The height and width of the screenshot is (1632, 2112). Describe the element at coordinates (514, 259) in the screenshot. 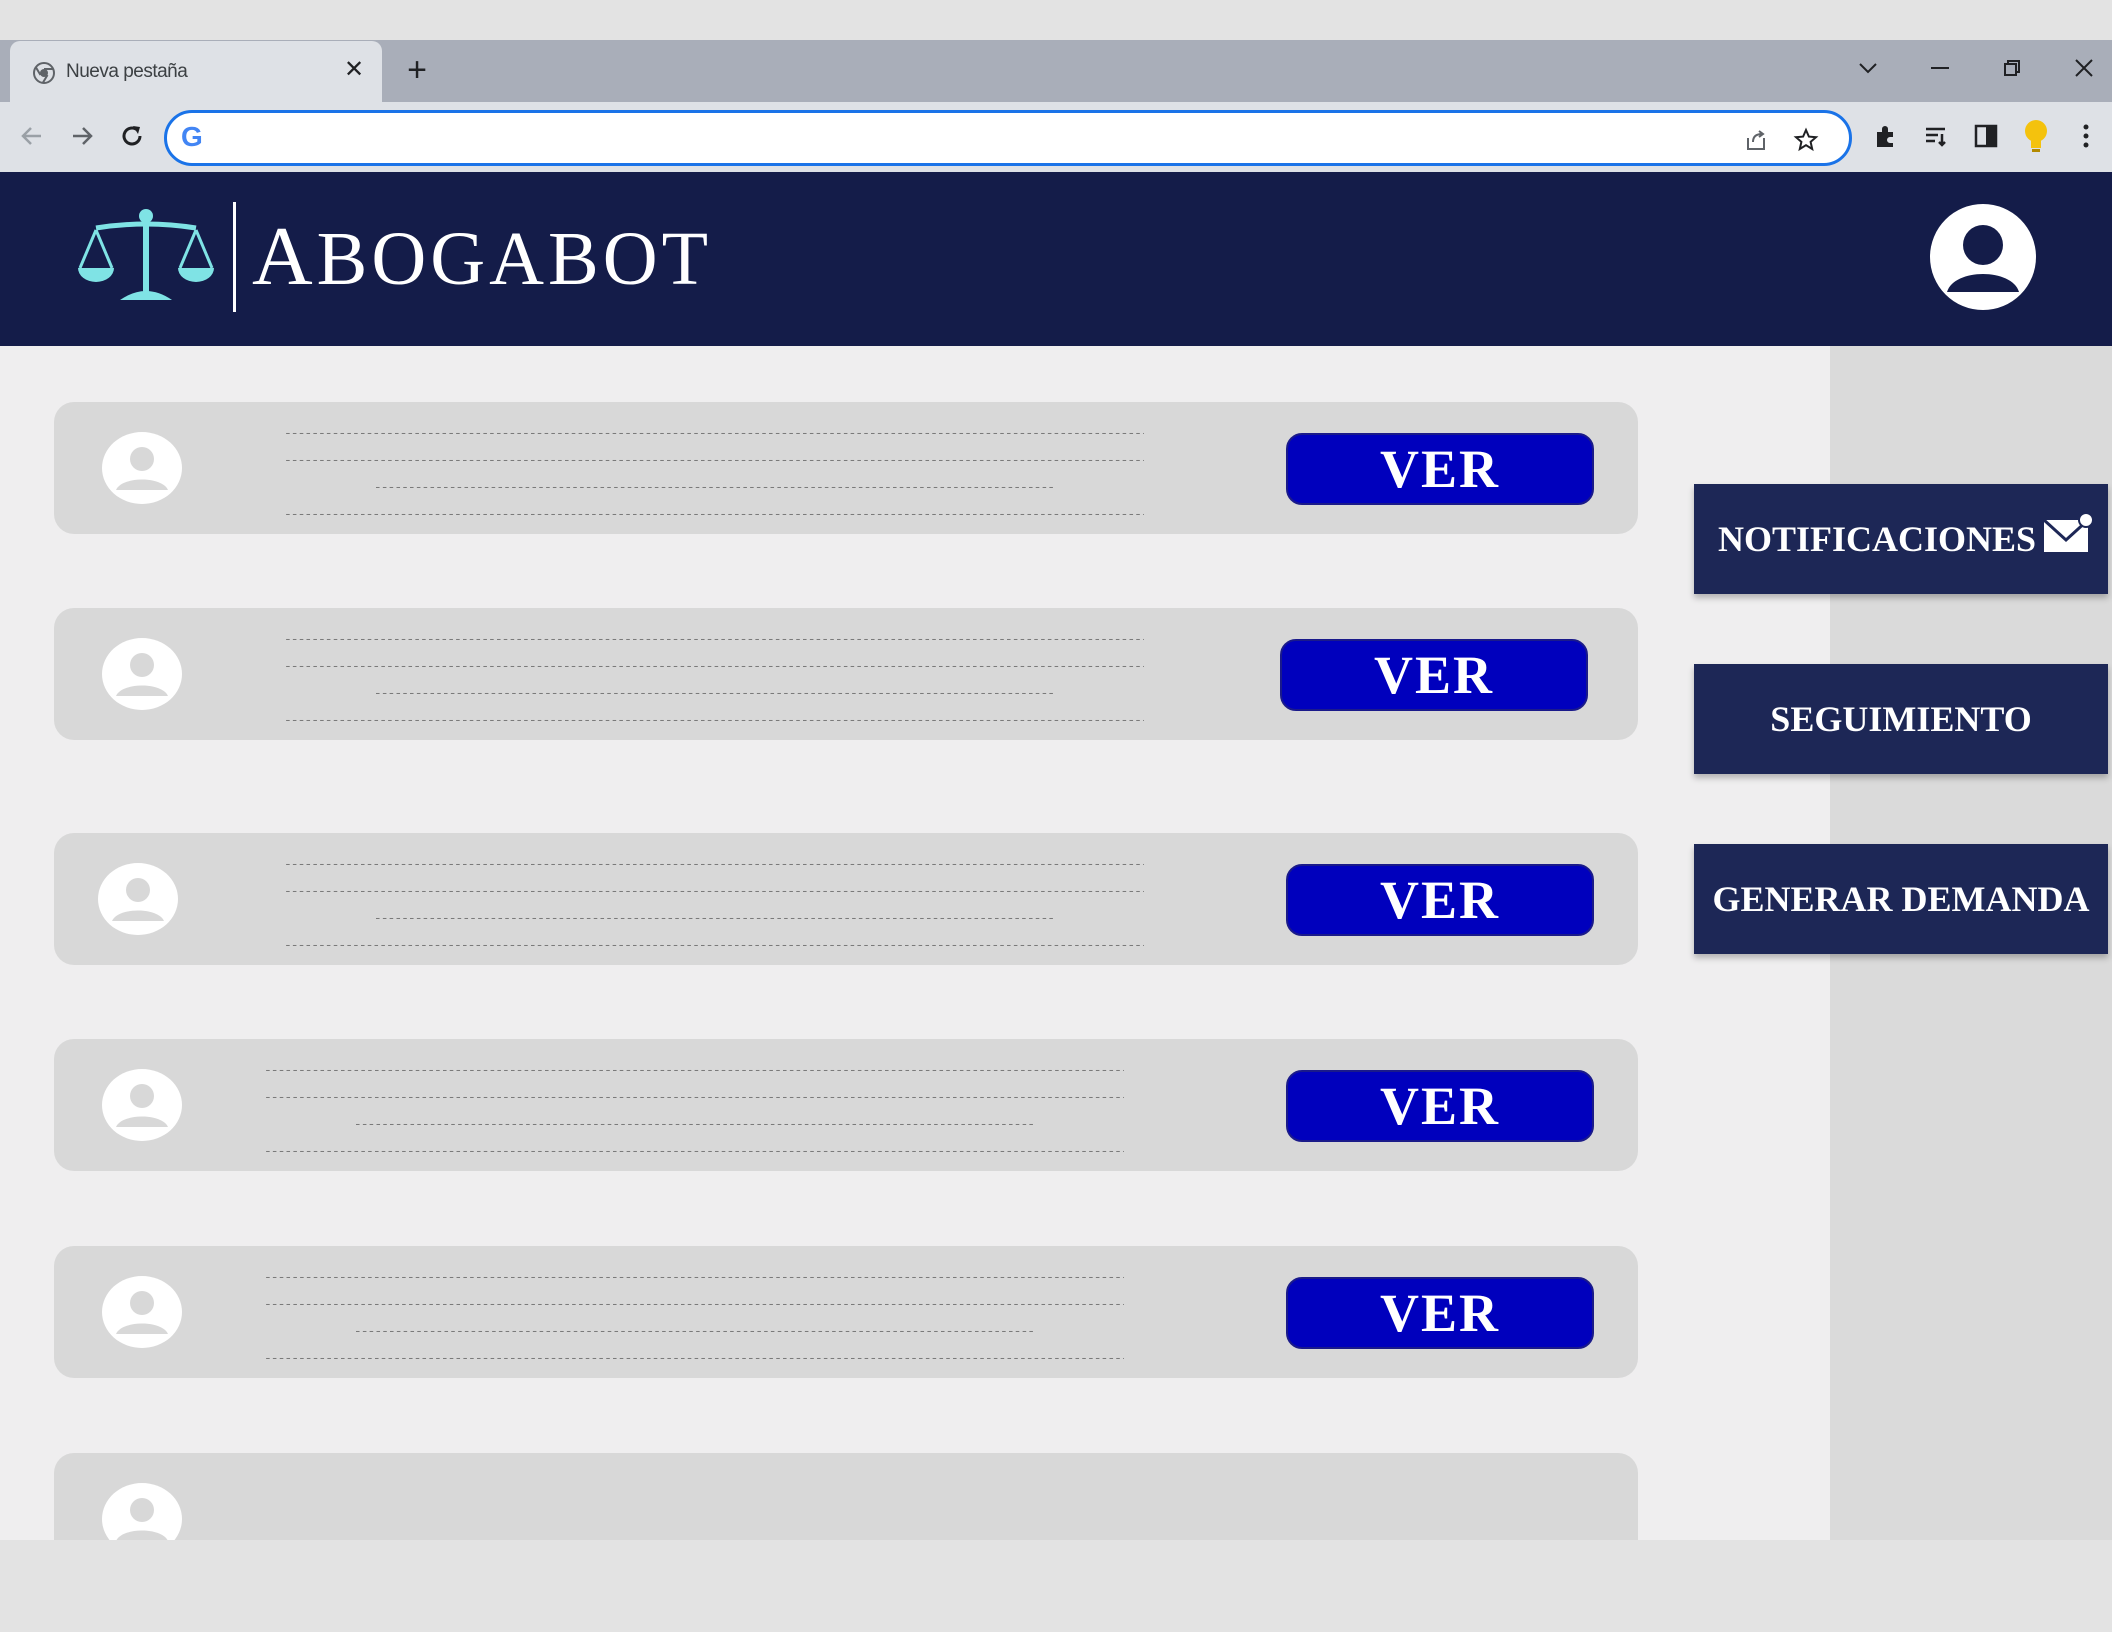

I see `brand-rest: BOGABOT` at that location.